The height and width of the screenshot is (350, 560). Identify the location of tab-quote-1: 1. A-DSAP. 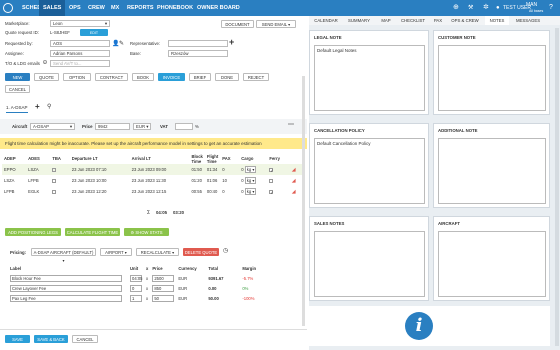
(17, 109).